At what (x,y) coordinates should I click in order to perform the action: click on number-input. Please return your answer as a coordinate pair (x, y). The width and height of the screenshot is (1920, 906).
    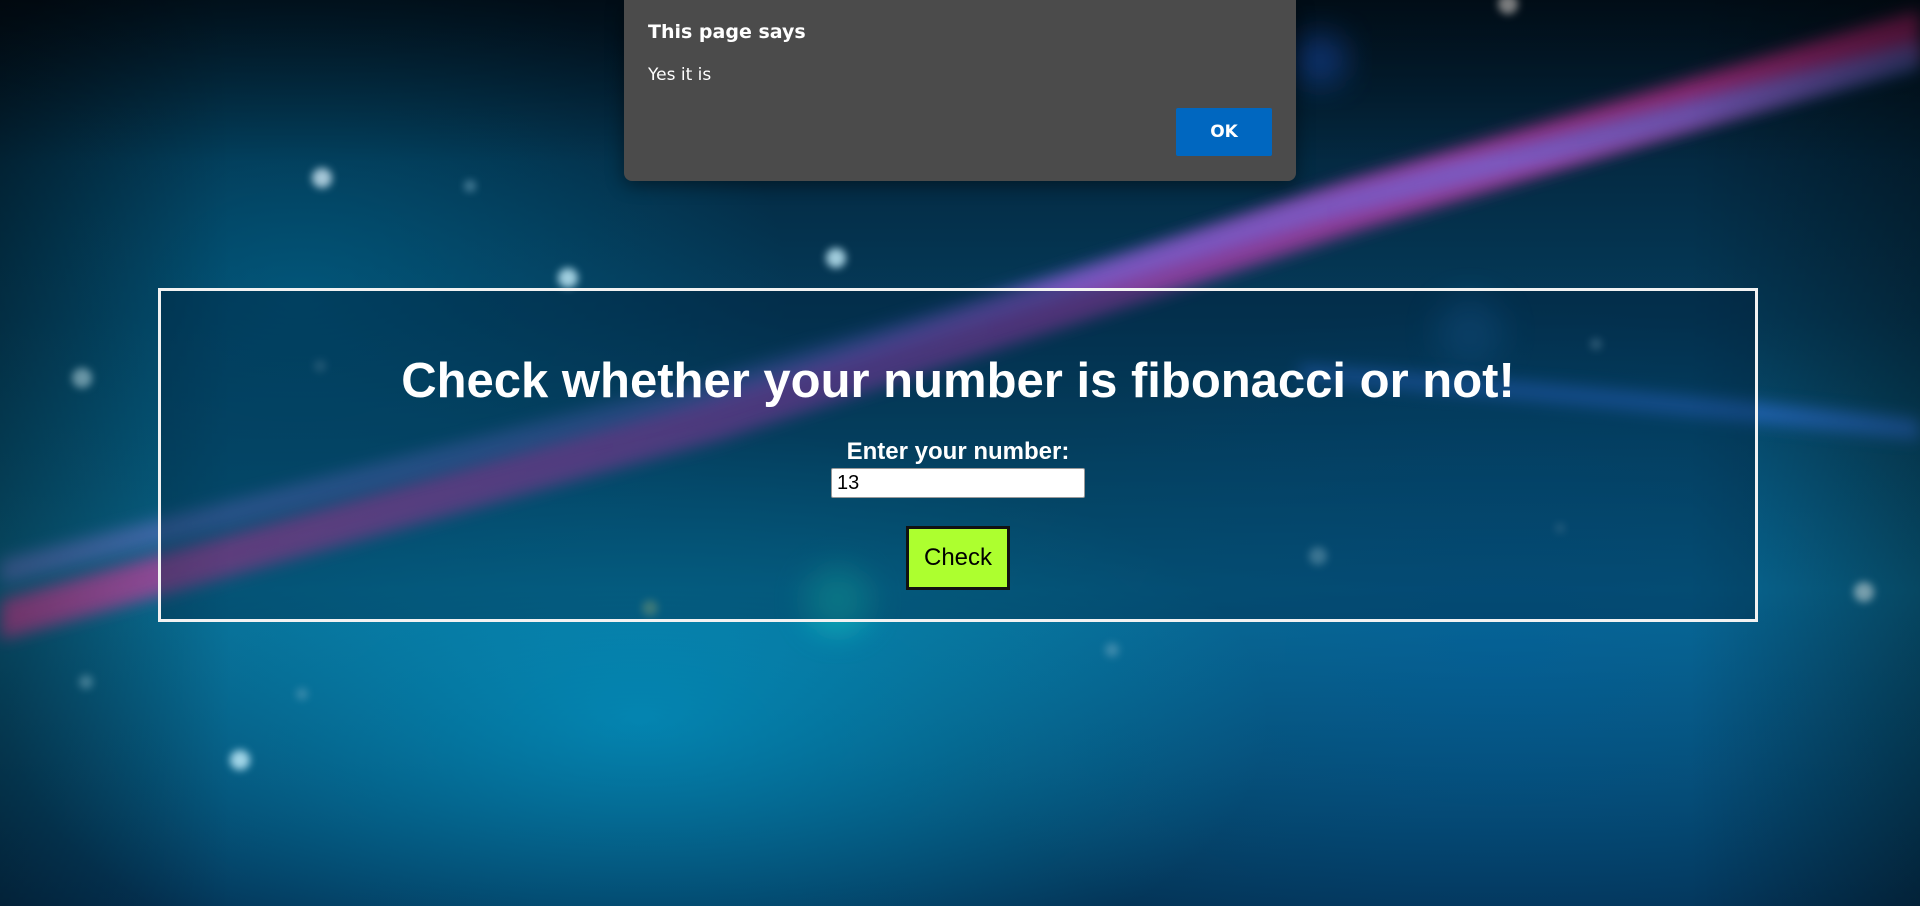
    Looking at the image, I should click on (958, 483).